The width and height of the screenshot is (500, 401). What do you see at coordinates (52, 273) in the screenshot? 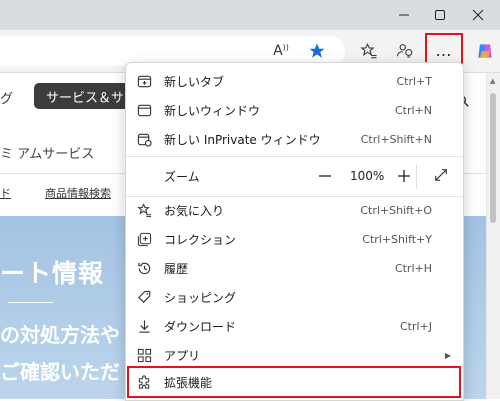
I see `hero-title: ート情報` at bounding box center [52, 273].